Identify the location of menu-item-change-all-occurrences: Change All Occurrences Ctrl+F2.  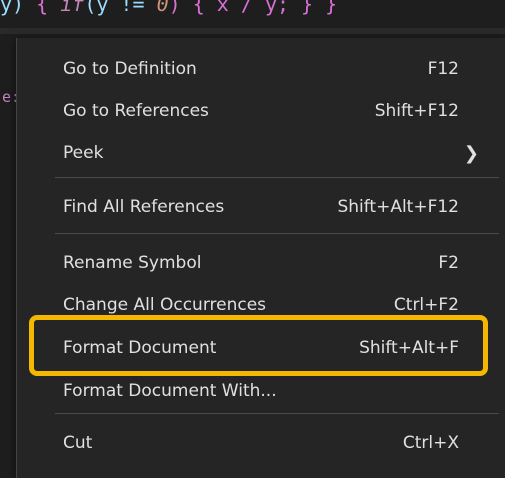
(261, 305).